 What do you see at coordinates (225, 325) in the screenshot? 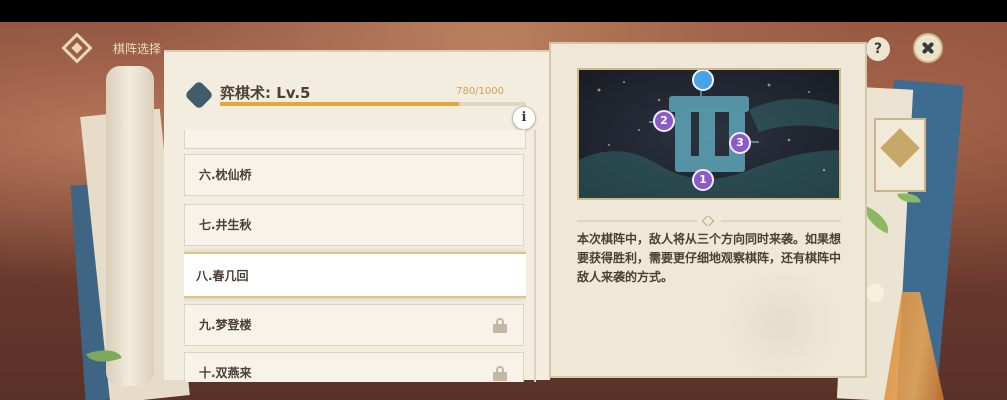
I see `formation-label: 九.梦登楼` at bounding box center [225, 325].